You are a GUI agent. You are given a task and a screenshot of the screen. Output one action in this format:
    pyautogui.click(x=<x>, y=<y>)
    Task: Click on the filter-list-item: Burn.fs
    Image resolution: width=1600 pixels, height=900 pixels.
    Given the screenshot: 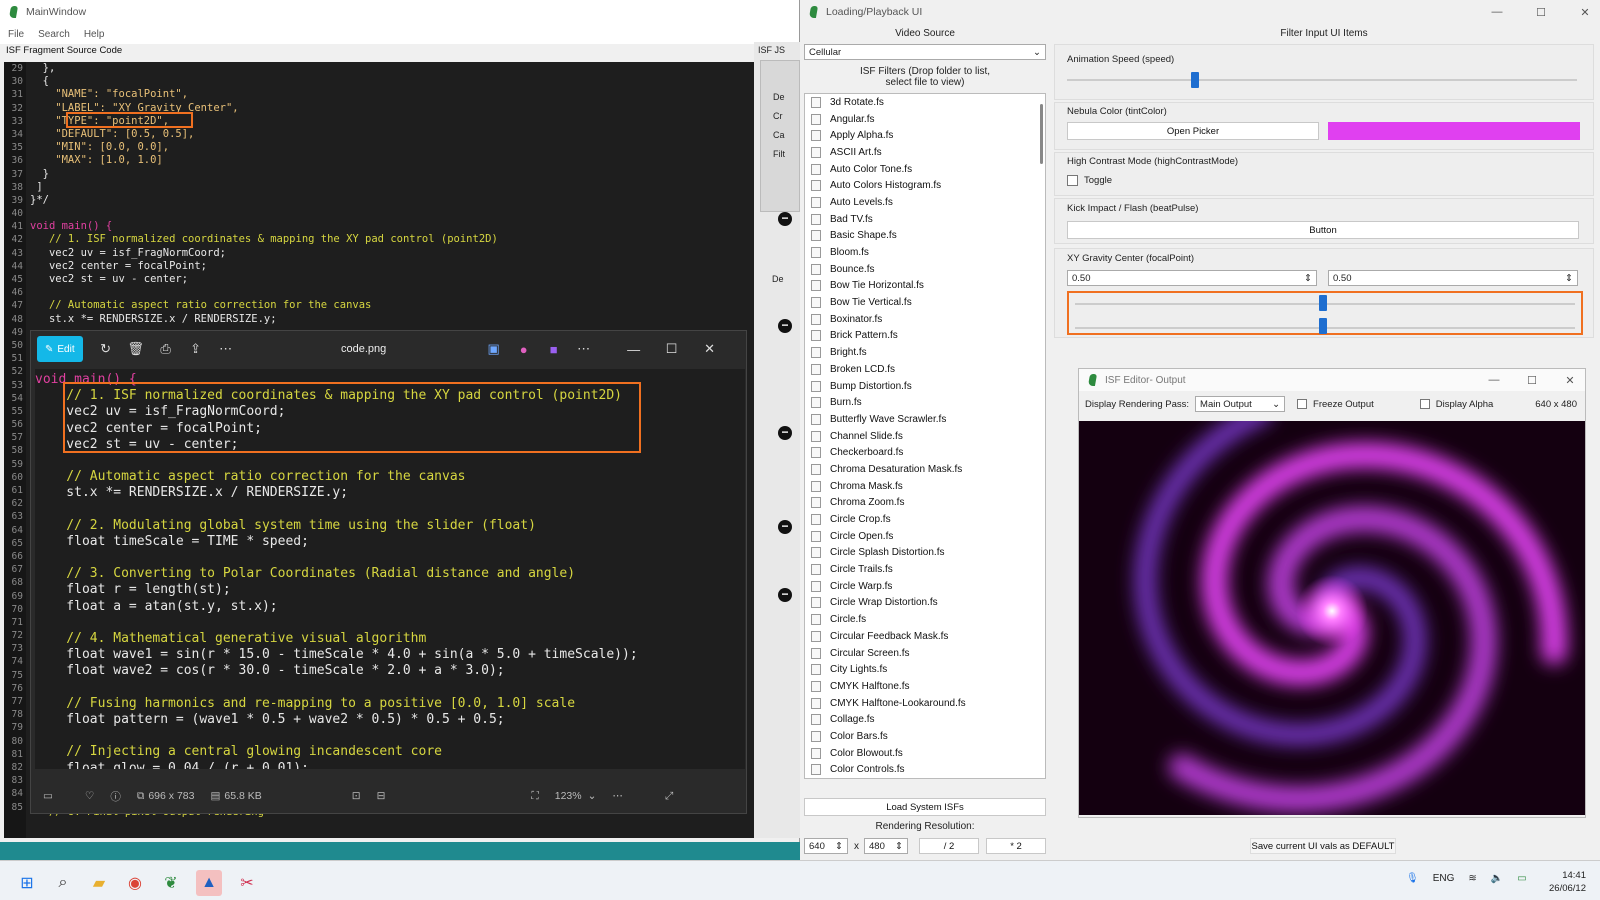 What is the action you would take?
    pyautogui.click(x=925, y=402)
    